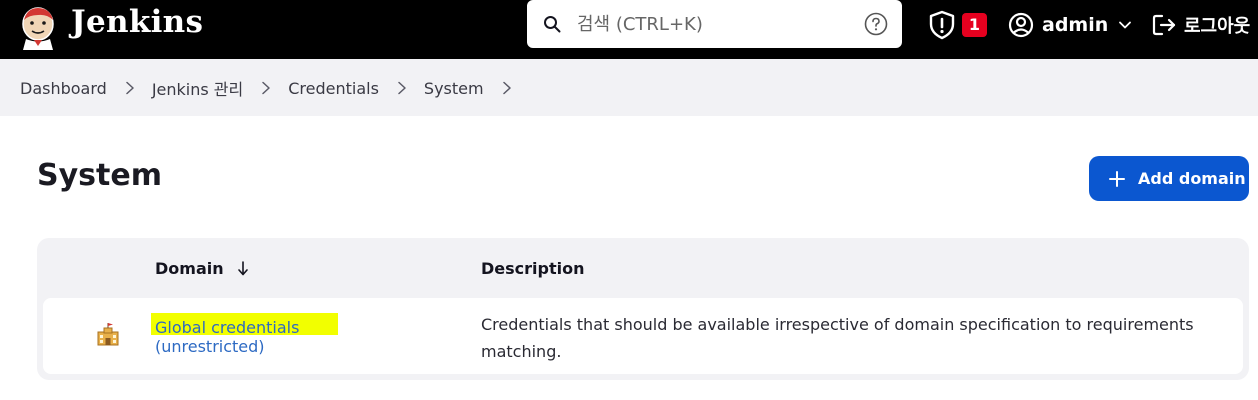 This screenshot has height=400, width=1258. I want to click on top-header: Jenkins 1 admin, so click(629, 29).